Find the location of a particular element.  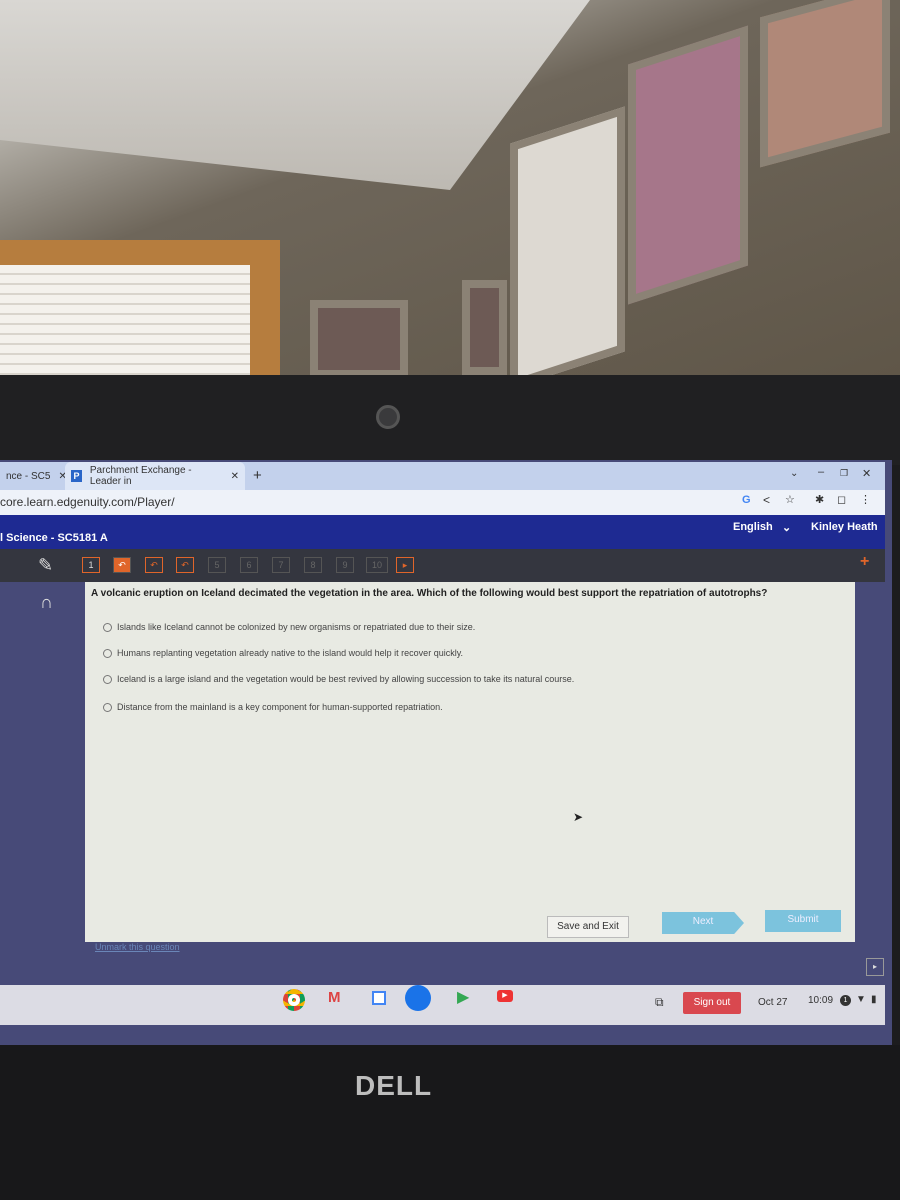

pencil-icon: ✎ is located at coordinates (45, 565).